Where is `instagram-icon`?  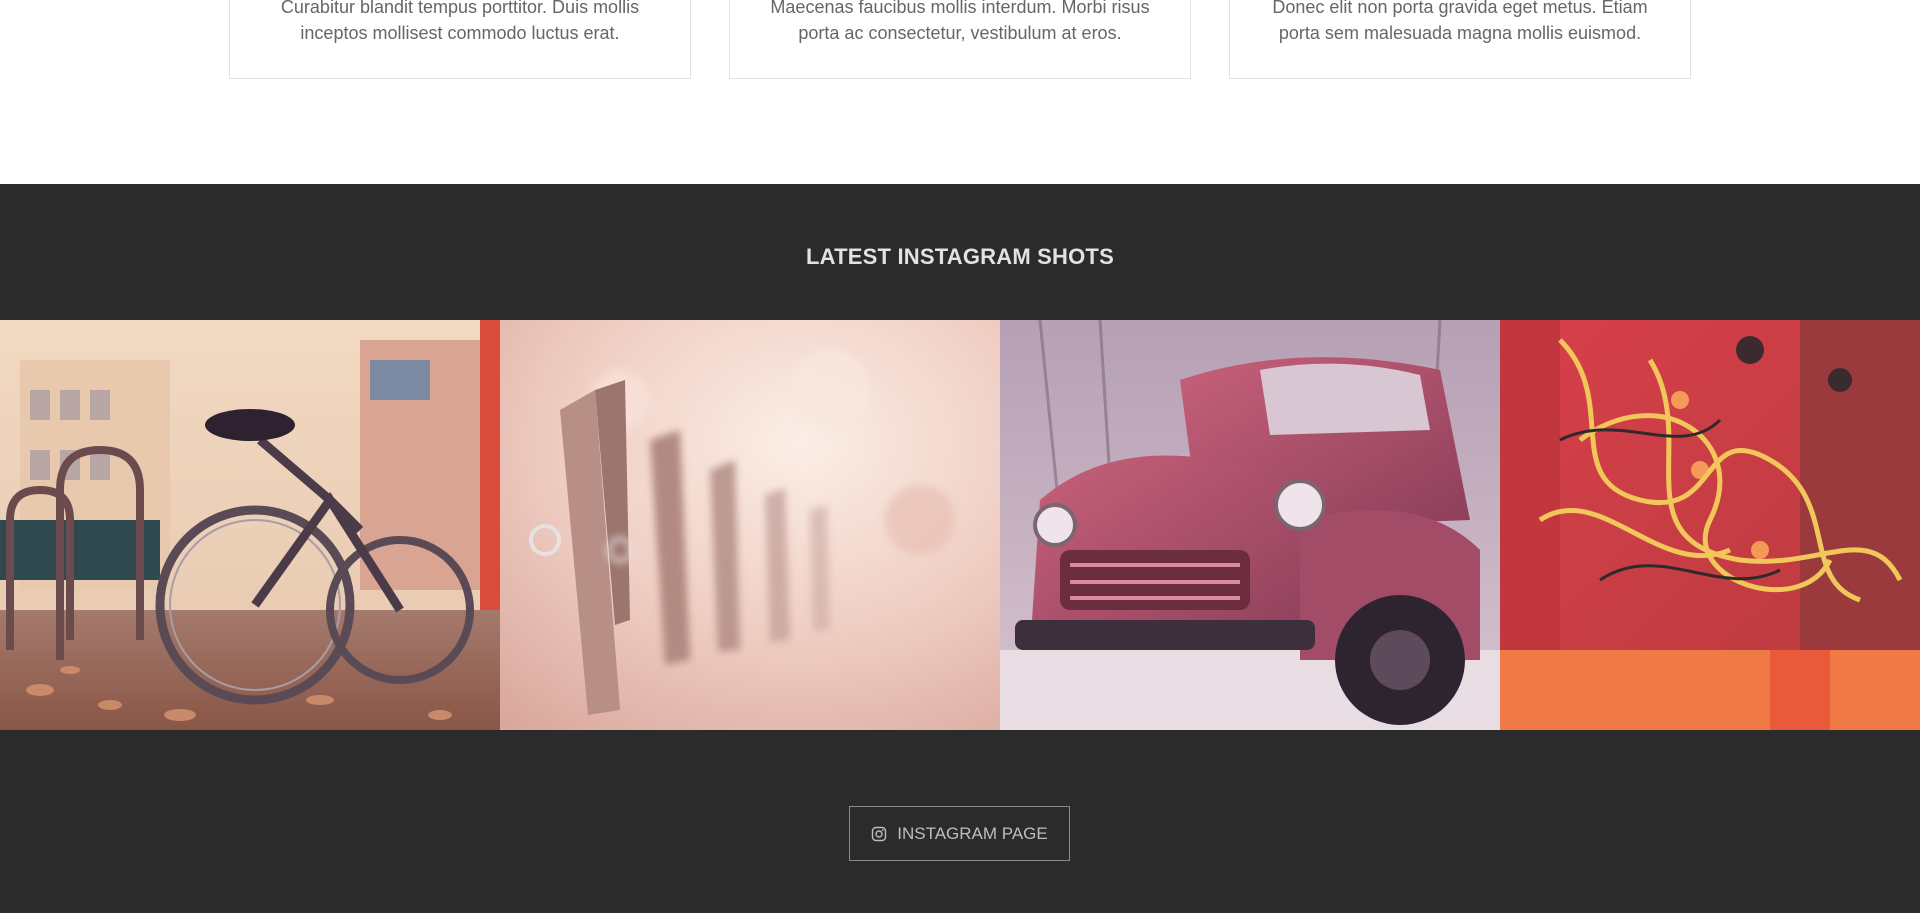 instagram-icon is located at coordinates (879, 833).